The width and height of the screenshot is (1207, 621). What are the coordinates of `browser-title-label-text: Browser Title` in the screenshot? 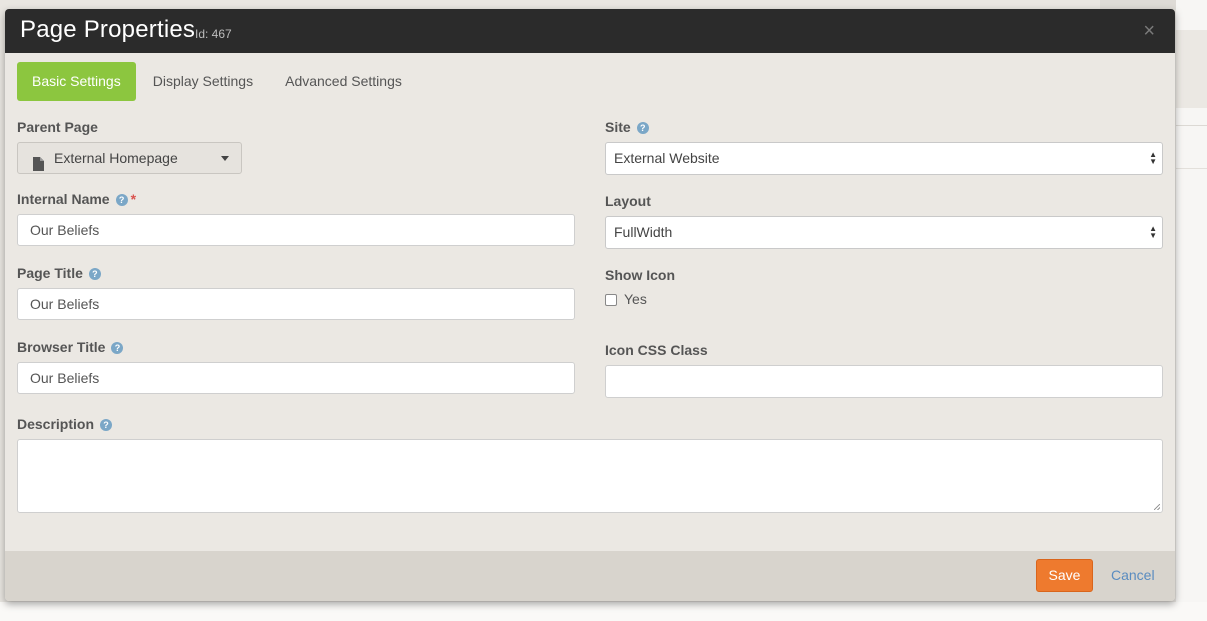 It's located at (61, 347).